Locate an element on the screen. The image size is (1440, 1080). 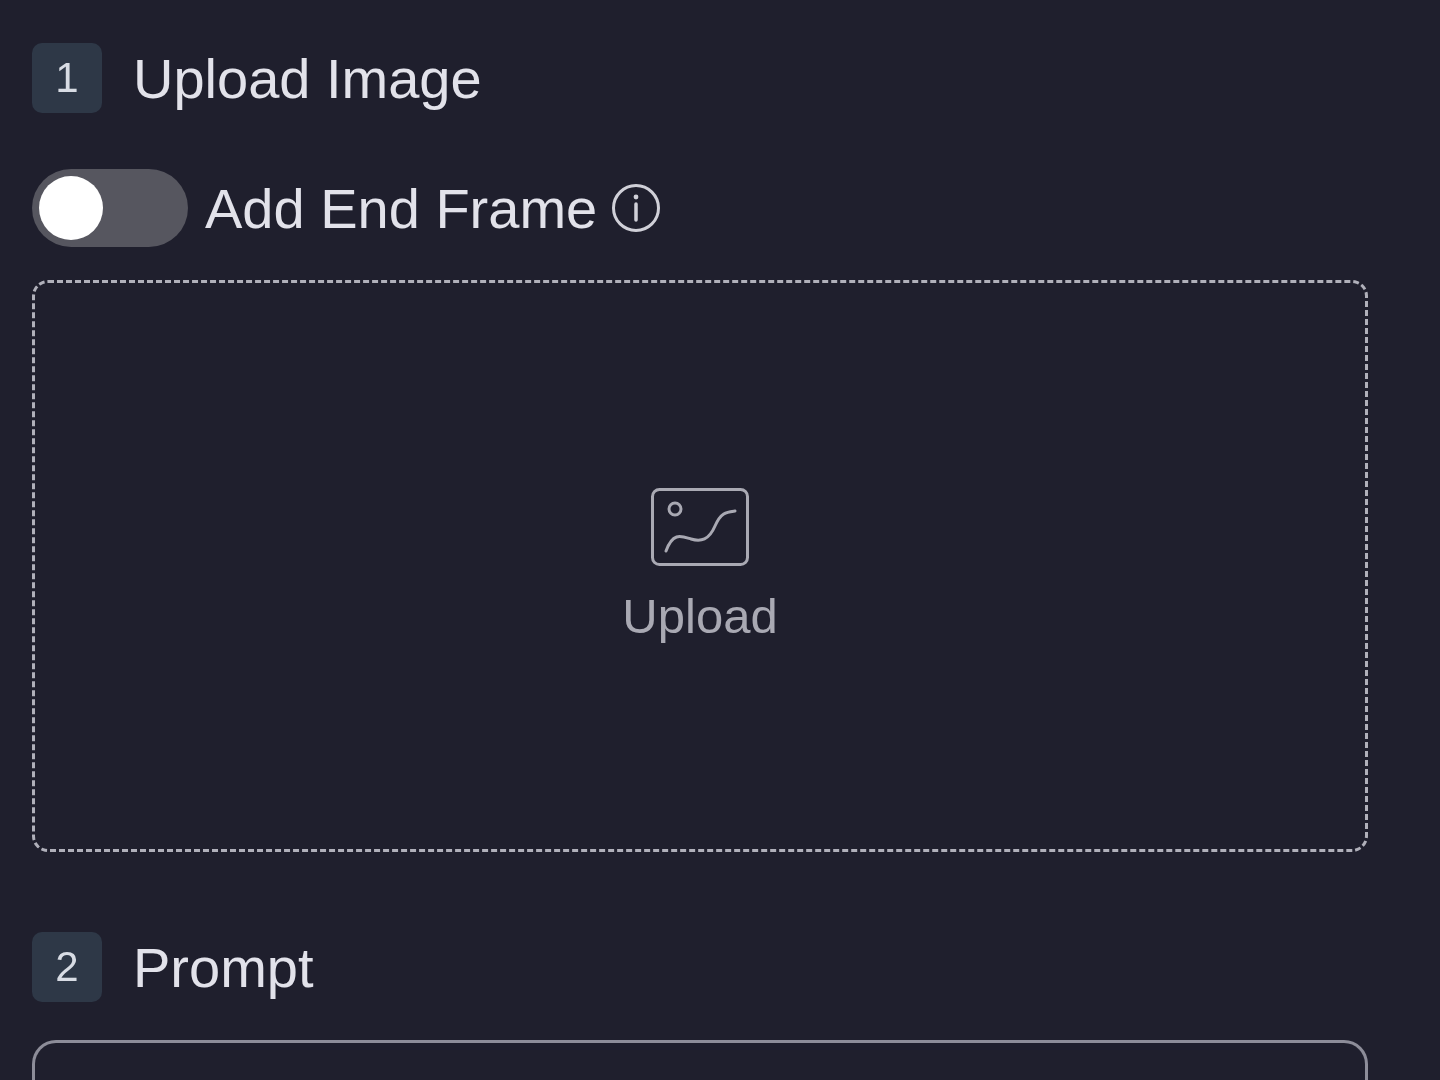
step-number: 1 is located at coordinates (67, 78).